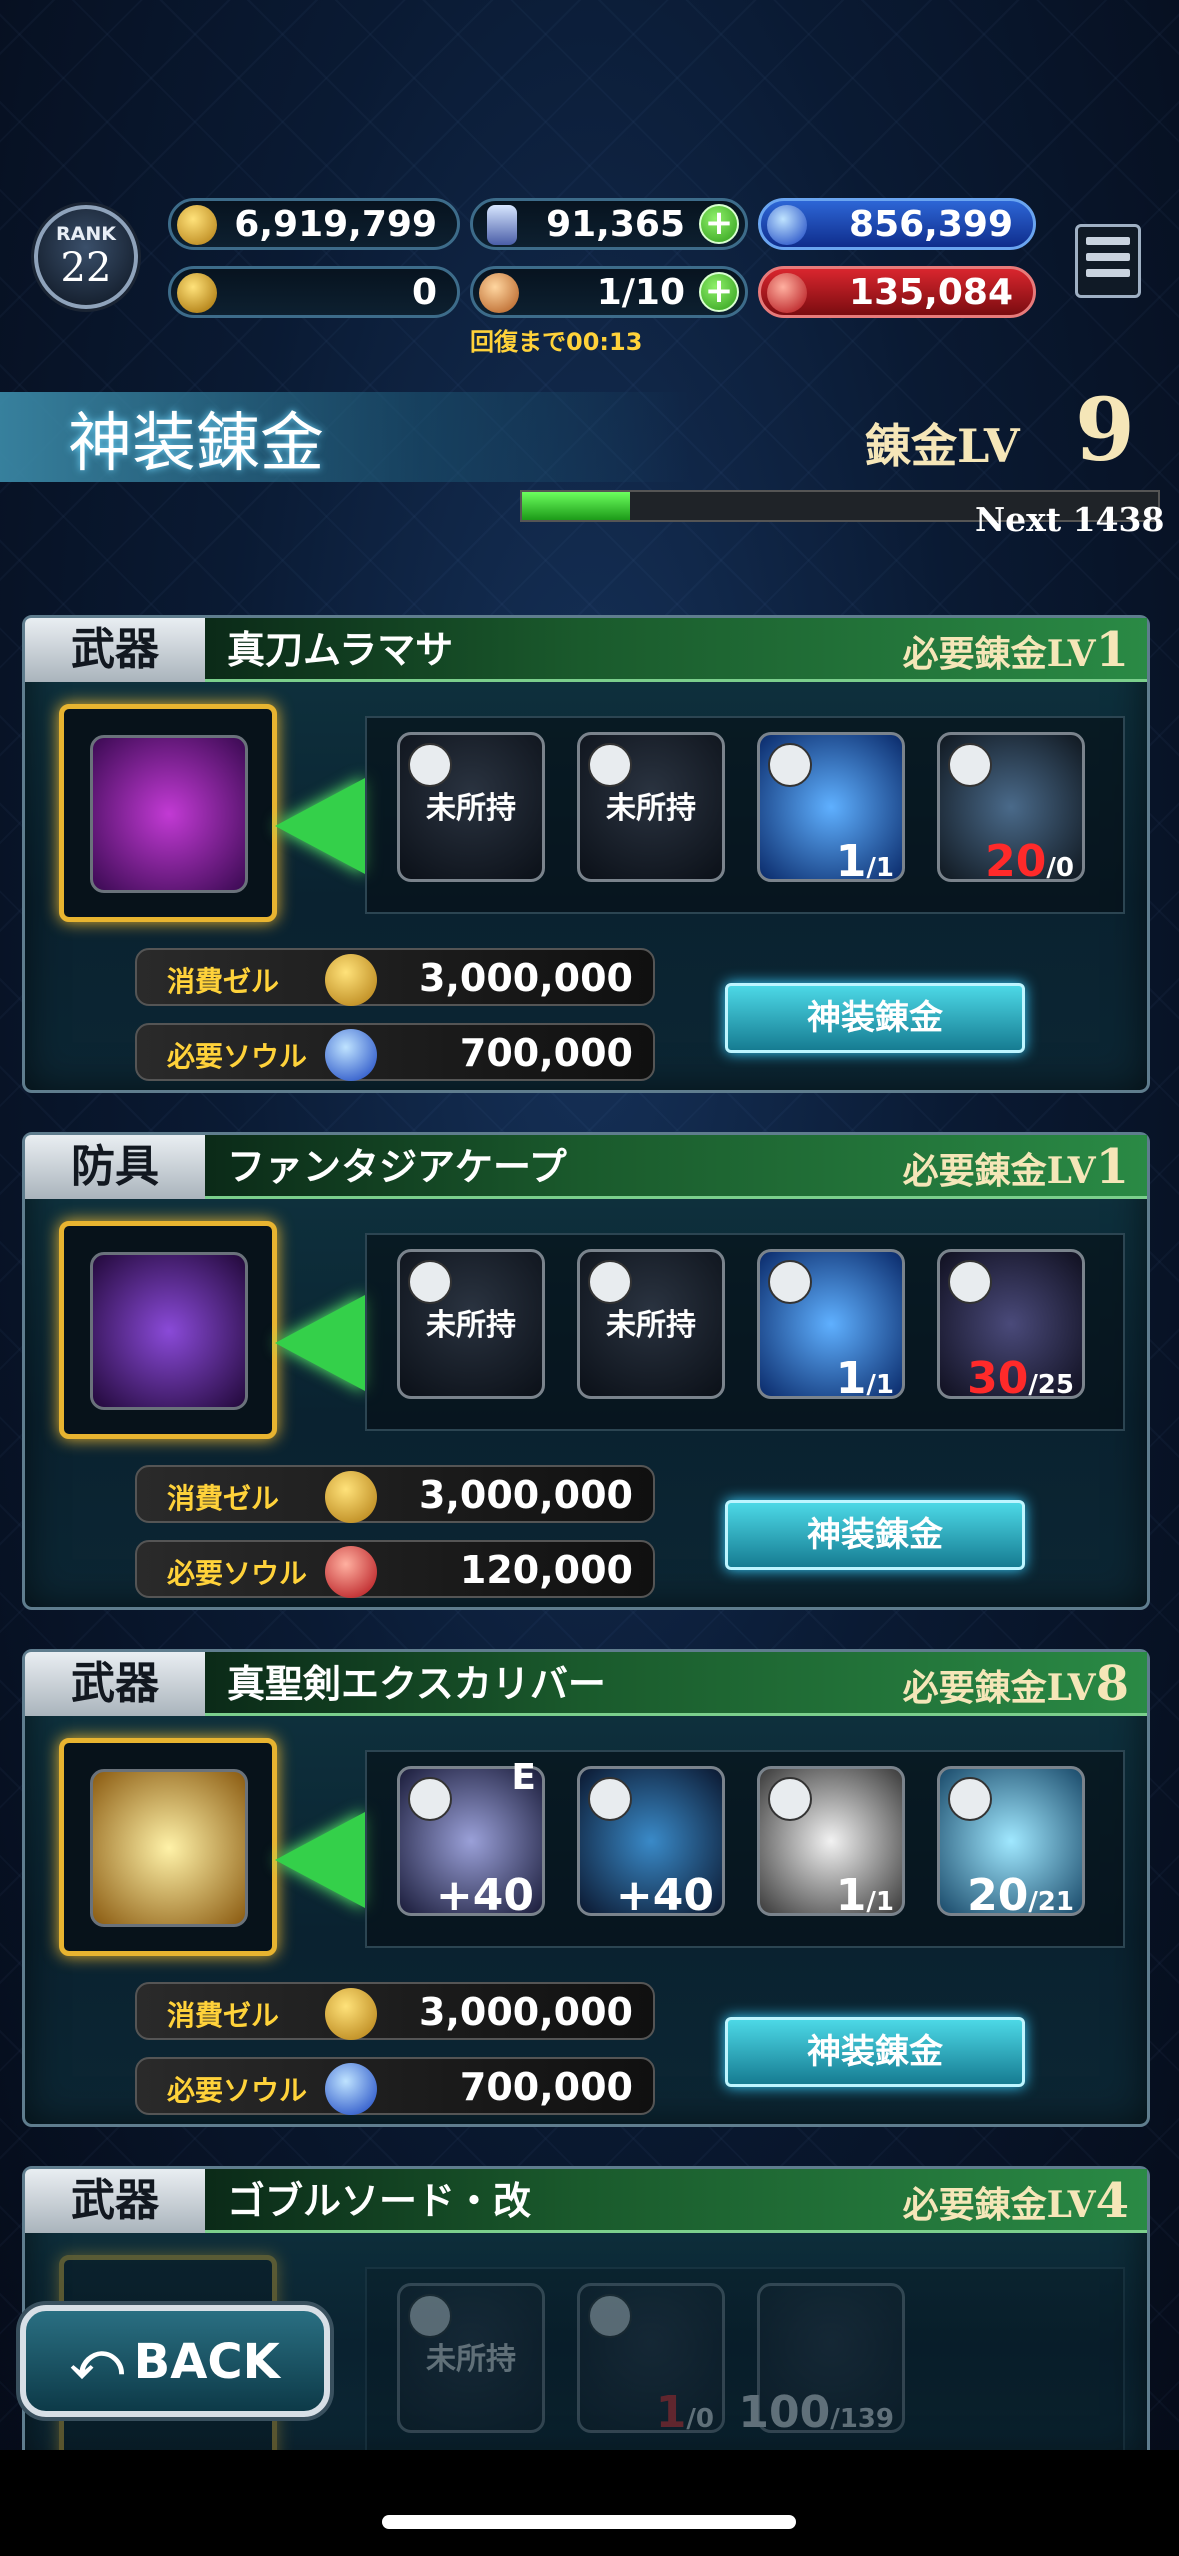 The image size is (1179, 2556). Describe the element at coordinates (745, 1849) in the screenshot. I see `materials-panel: E +40 +40 1/1 20/21` at that location.